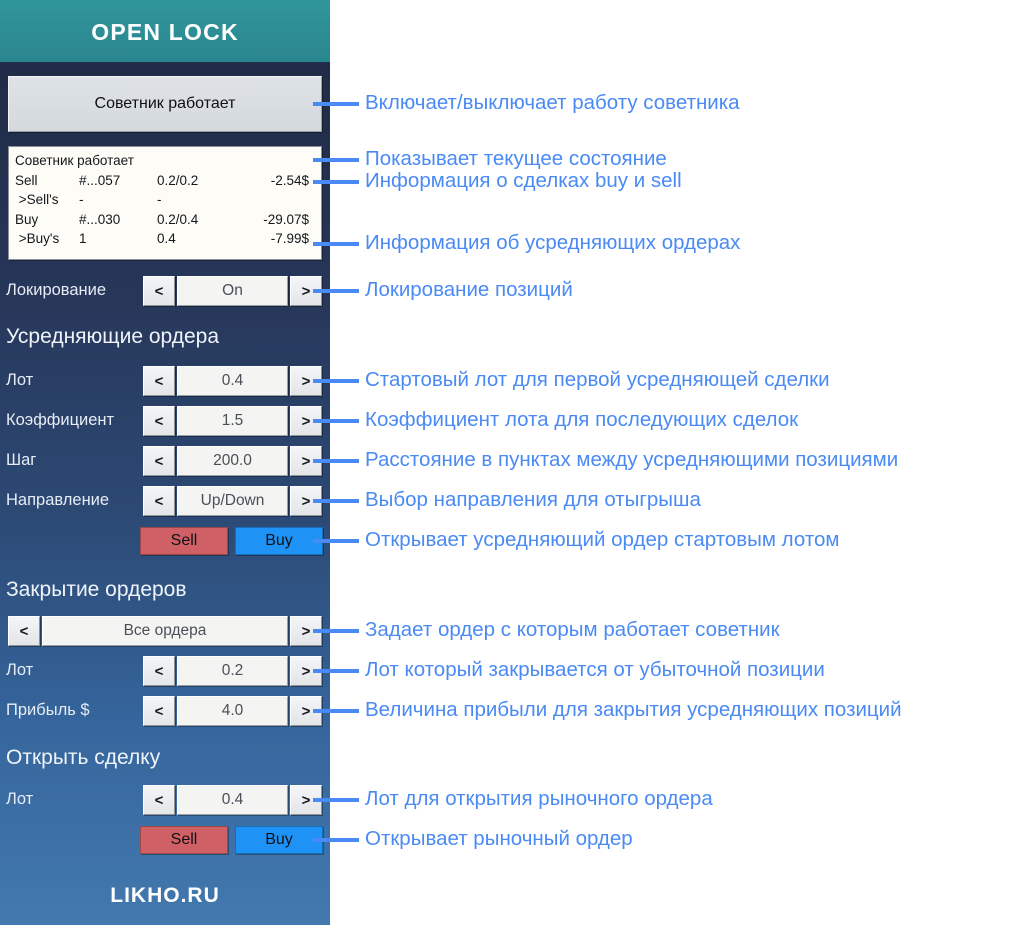 The image size is (1024, 925). I want to click on open-lot-value: 0.4, so click(232, 800).